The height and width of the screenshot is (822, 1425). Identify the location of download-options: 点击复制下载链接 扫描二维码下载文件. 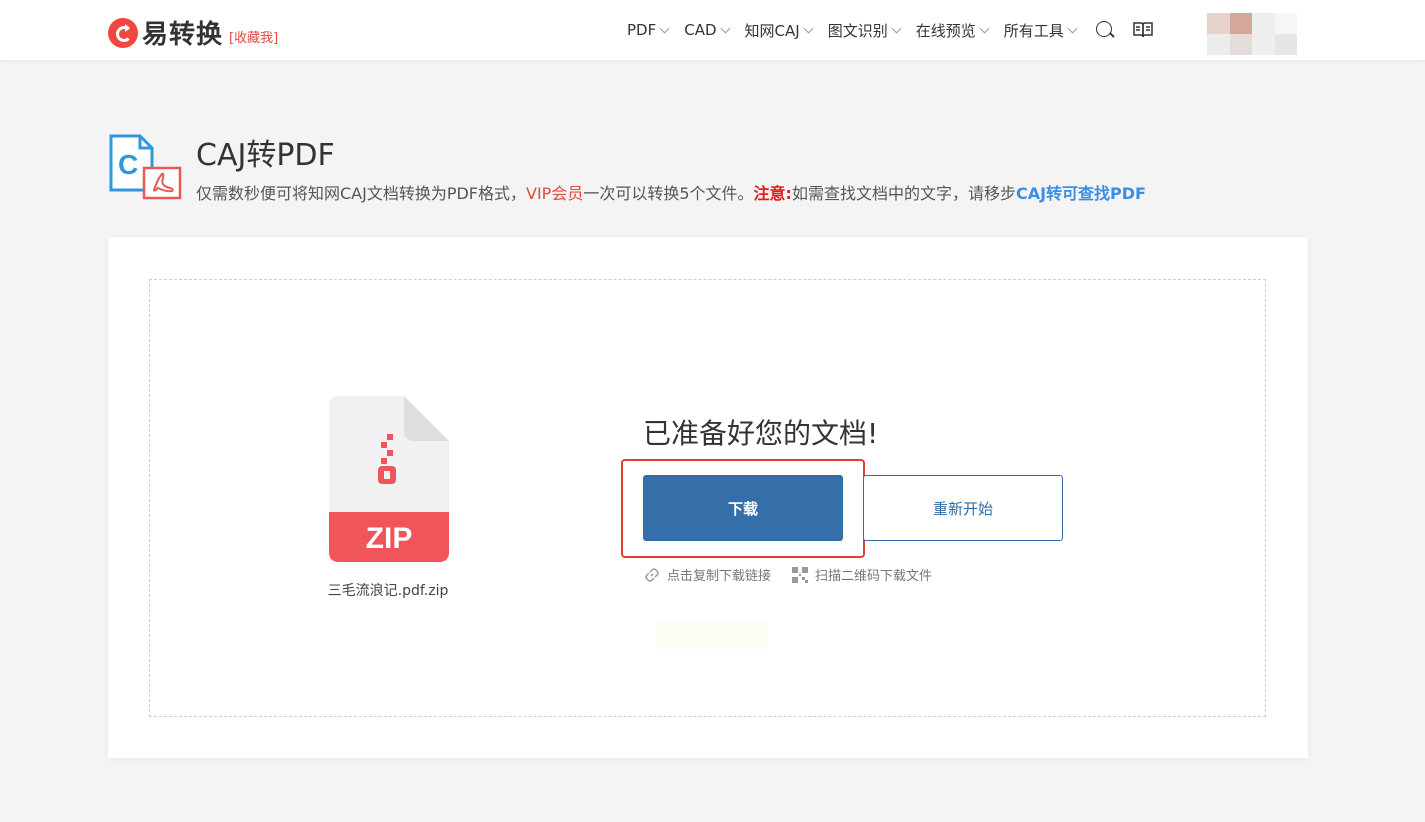
(797, 574).